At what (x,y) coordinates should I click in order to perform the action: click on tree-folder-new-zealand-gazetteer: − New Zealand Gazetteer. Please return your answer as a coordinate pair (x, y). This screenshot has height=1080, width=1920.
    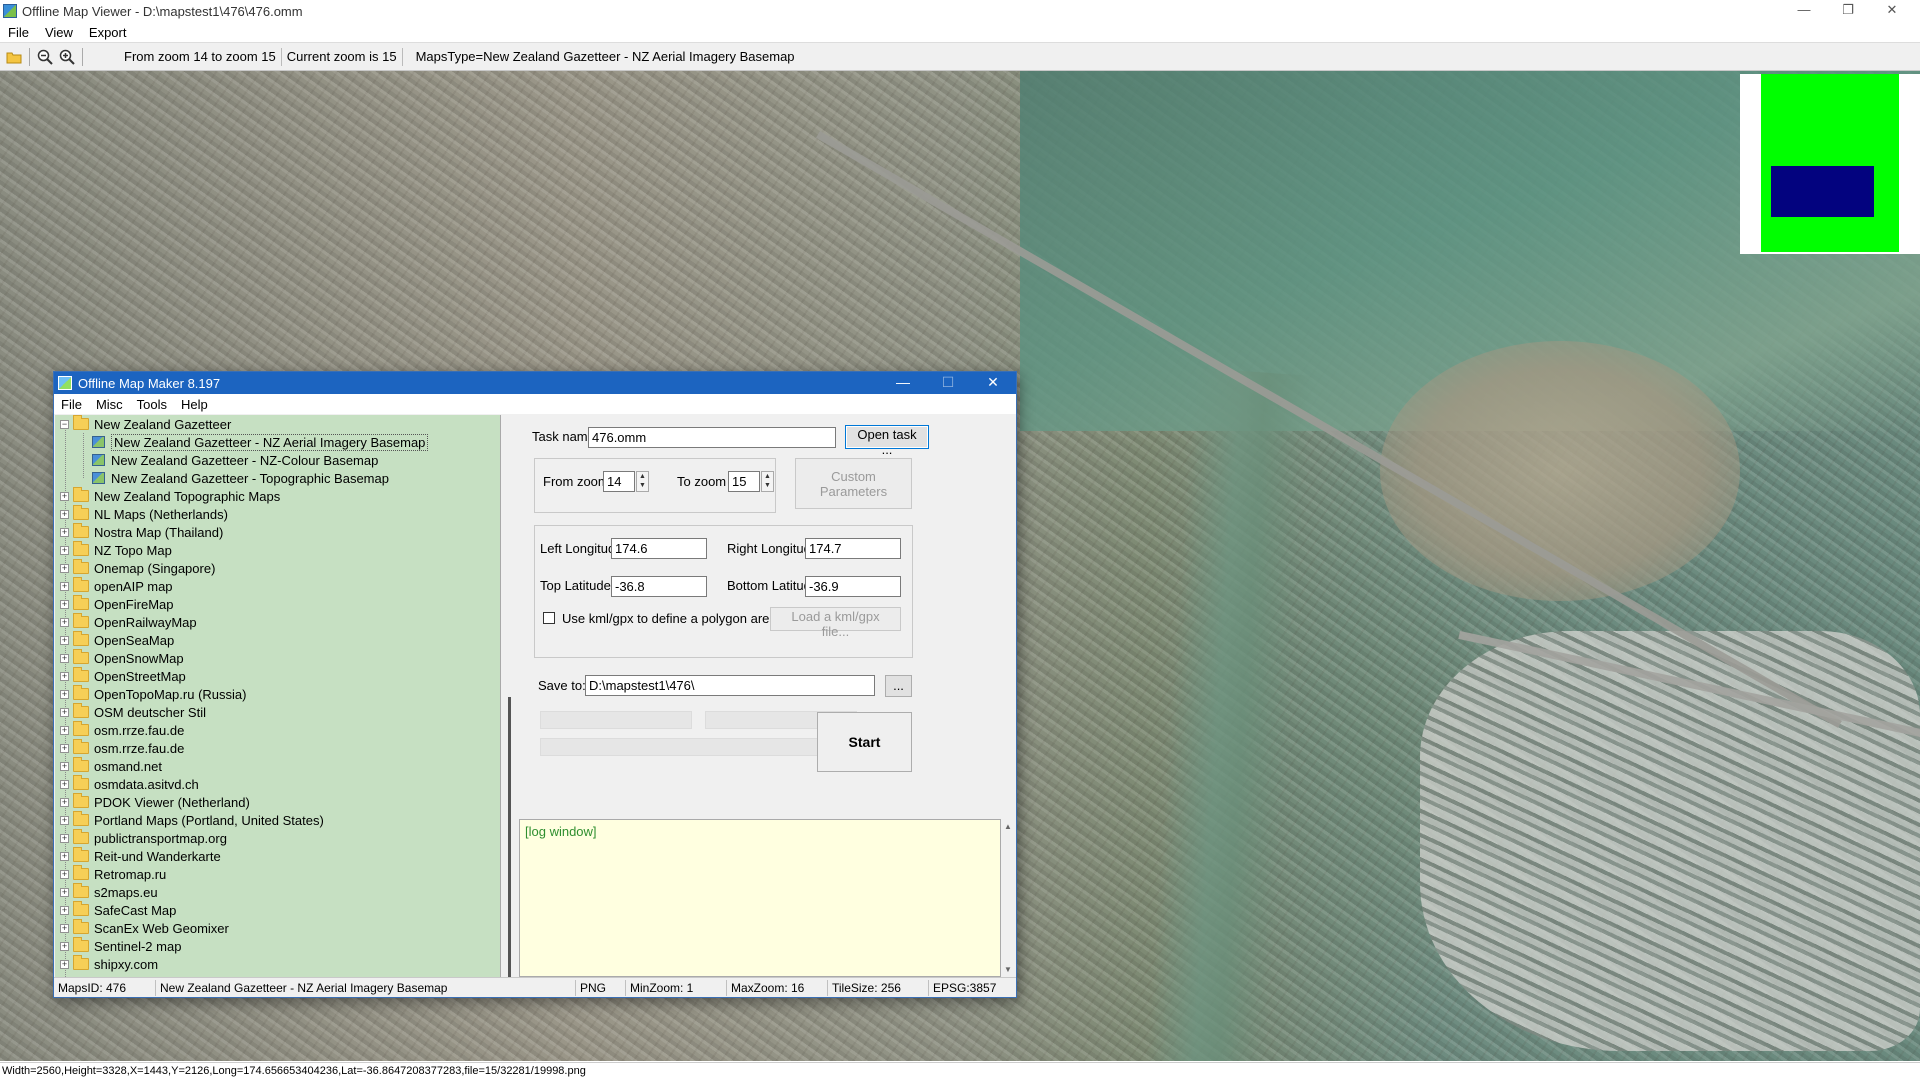
    Looking at the image, I should click on (275, 424).